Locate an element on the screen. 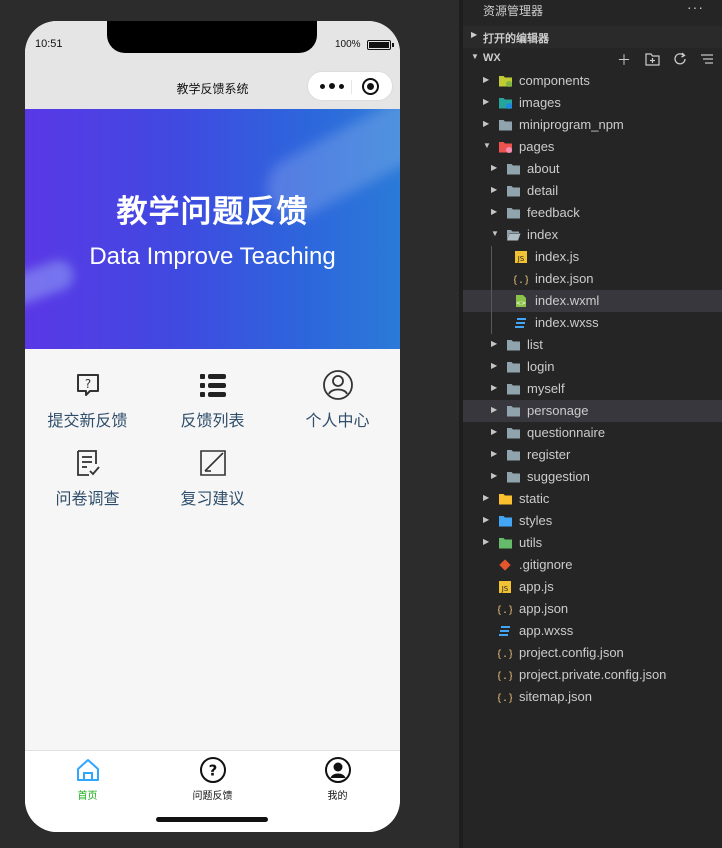 Image resolution: width=722 pixels, height=848 pixels. more-actions-icon: ··· is located at coordinates (695, 7).